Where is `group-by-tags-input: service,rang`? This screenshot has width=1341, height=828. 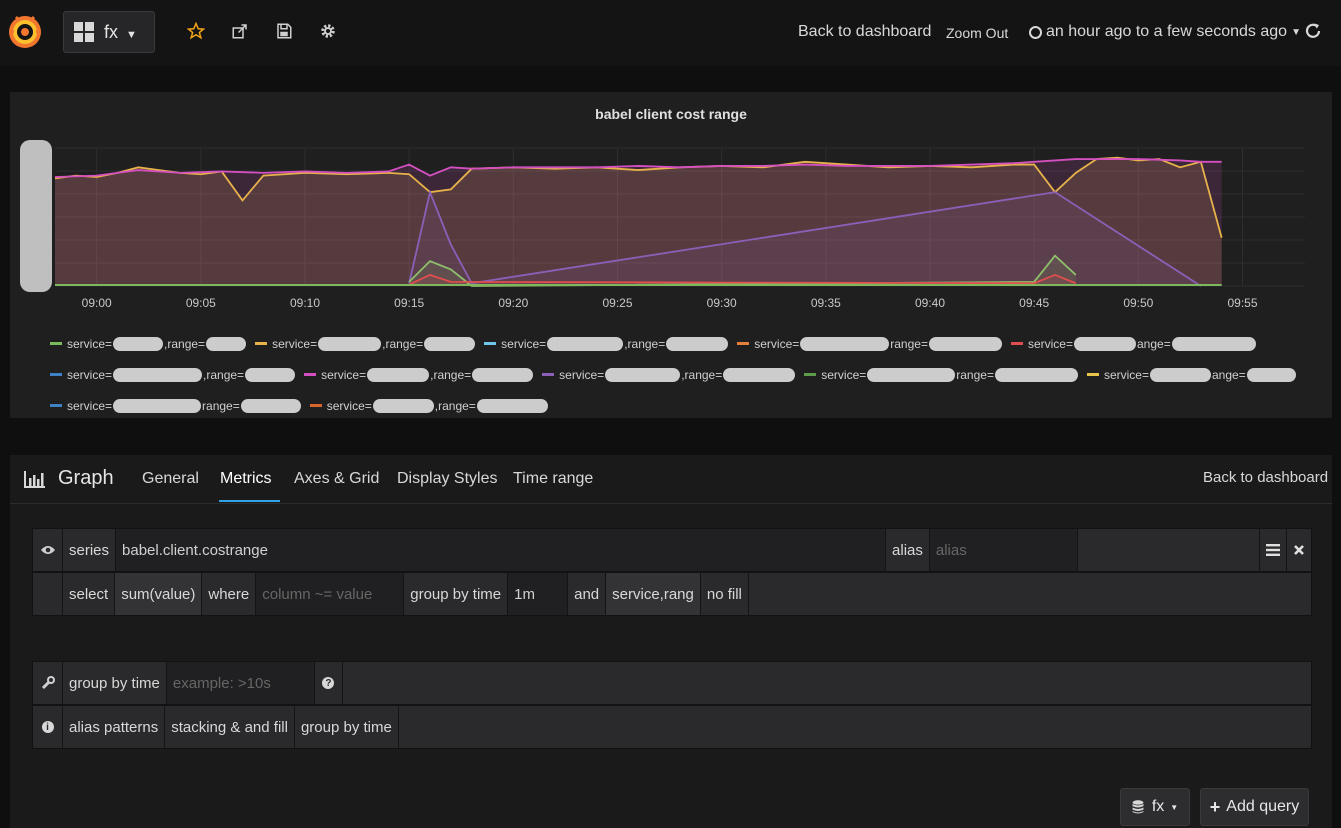
group-by-tags-input: service,rang is located at coordinates (653, 594).